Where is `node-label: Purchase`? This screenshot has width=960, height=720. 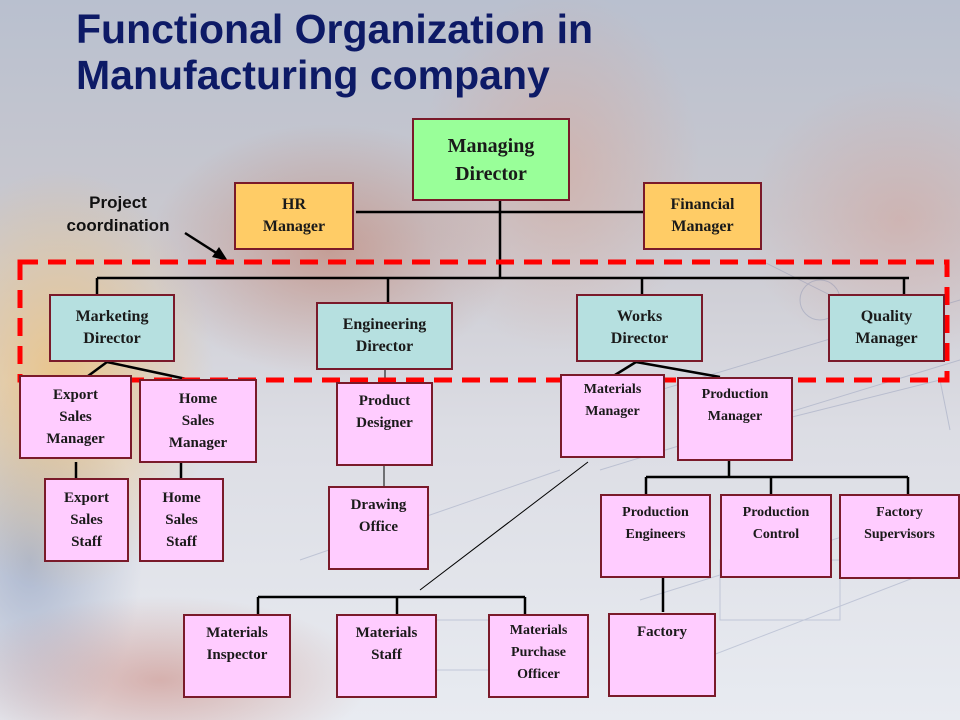
node-label: Purchase is located at coordinates (538, 652).